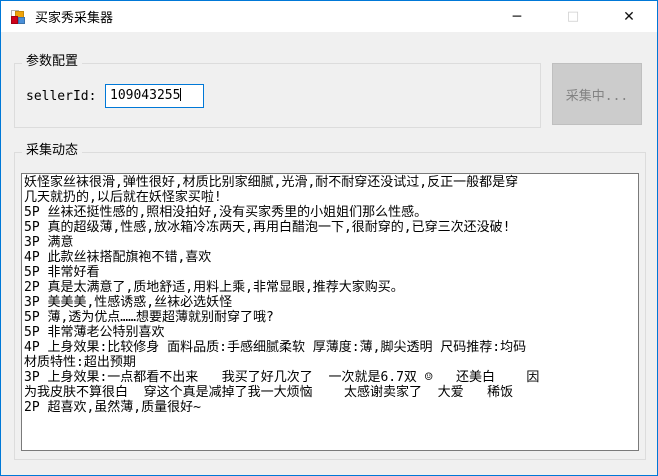 The image size is (658, 476). What do you see at coordinates (52, 151) in the screenshot?
I see `log-groupbox-title: 采集动态` at bounding box center [52, 151].